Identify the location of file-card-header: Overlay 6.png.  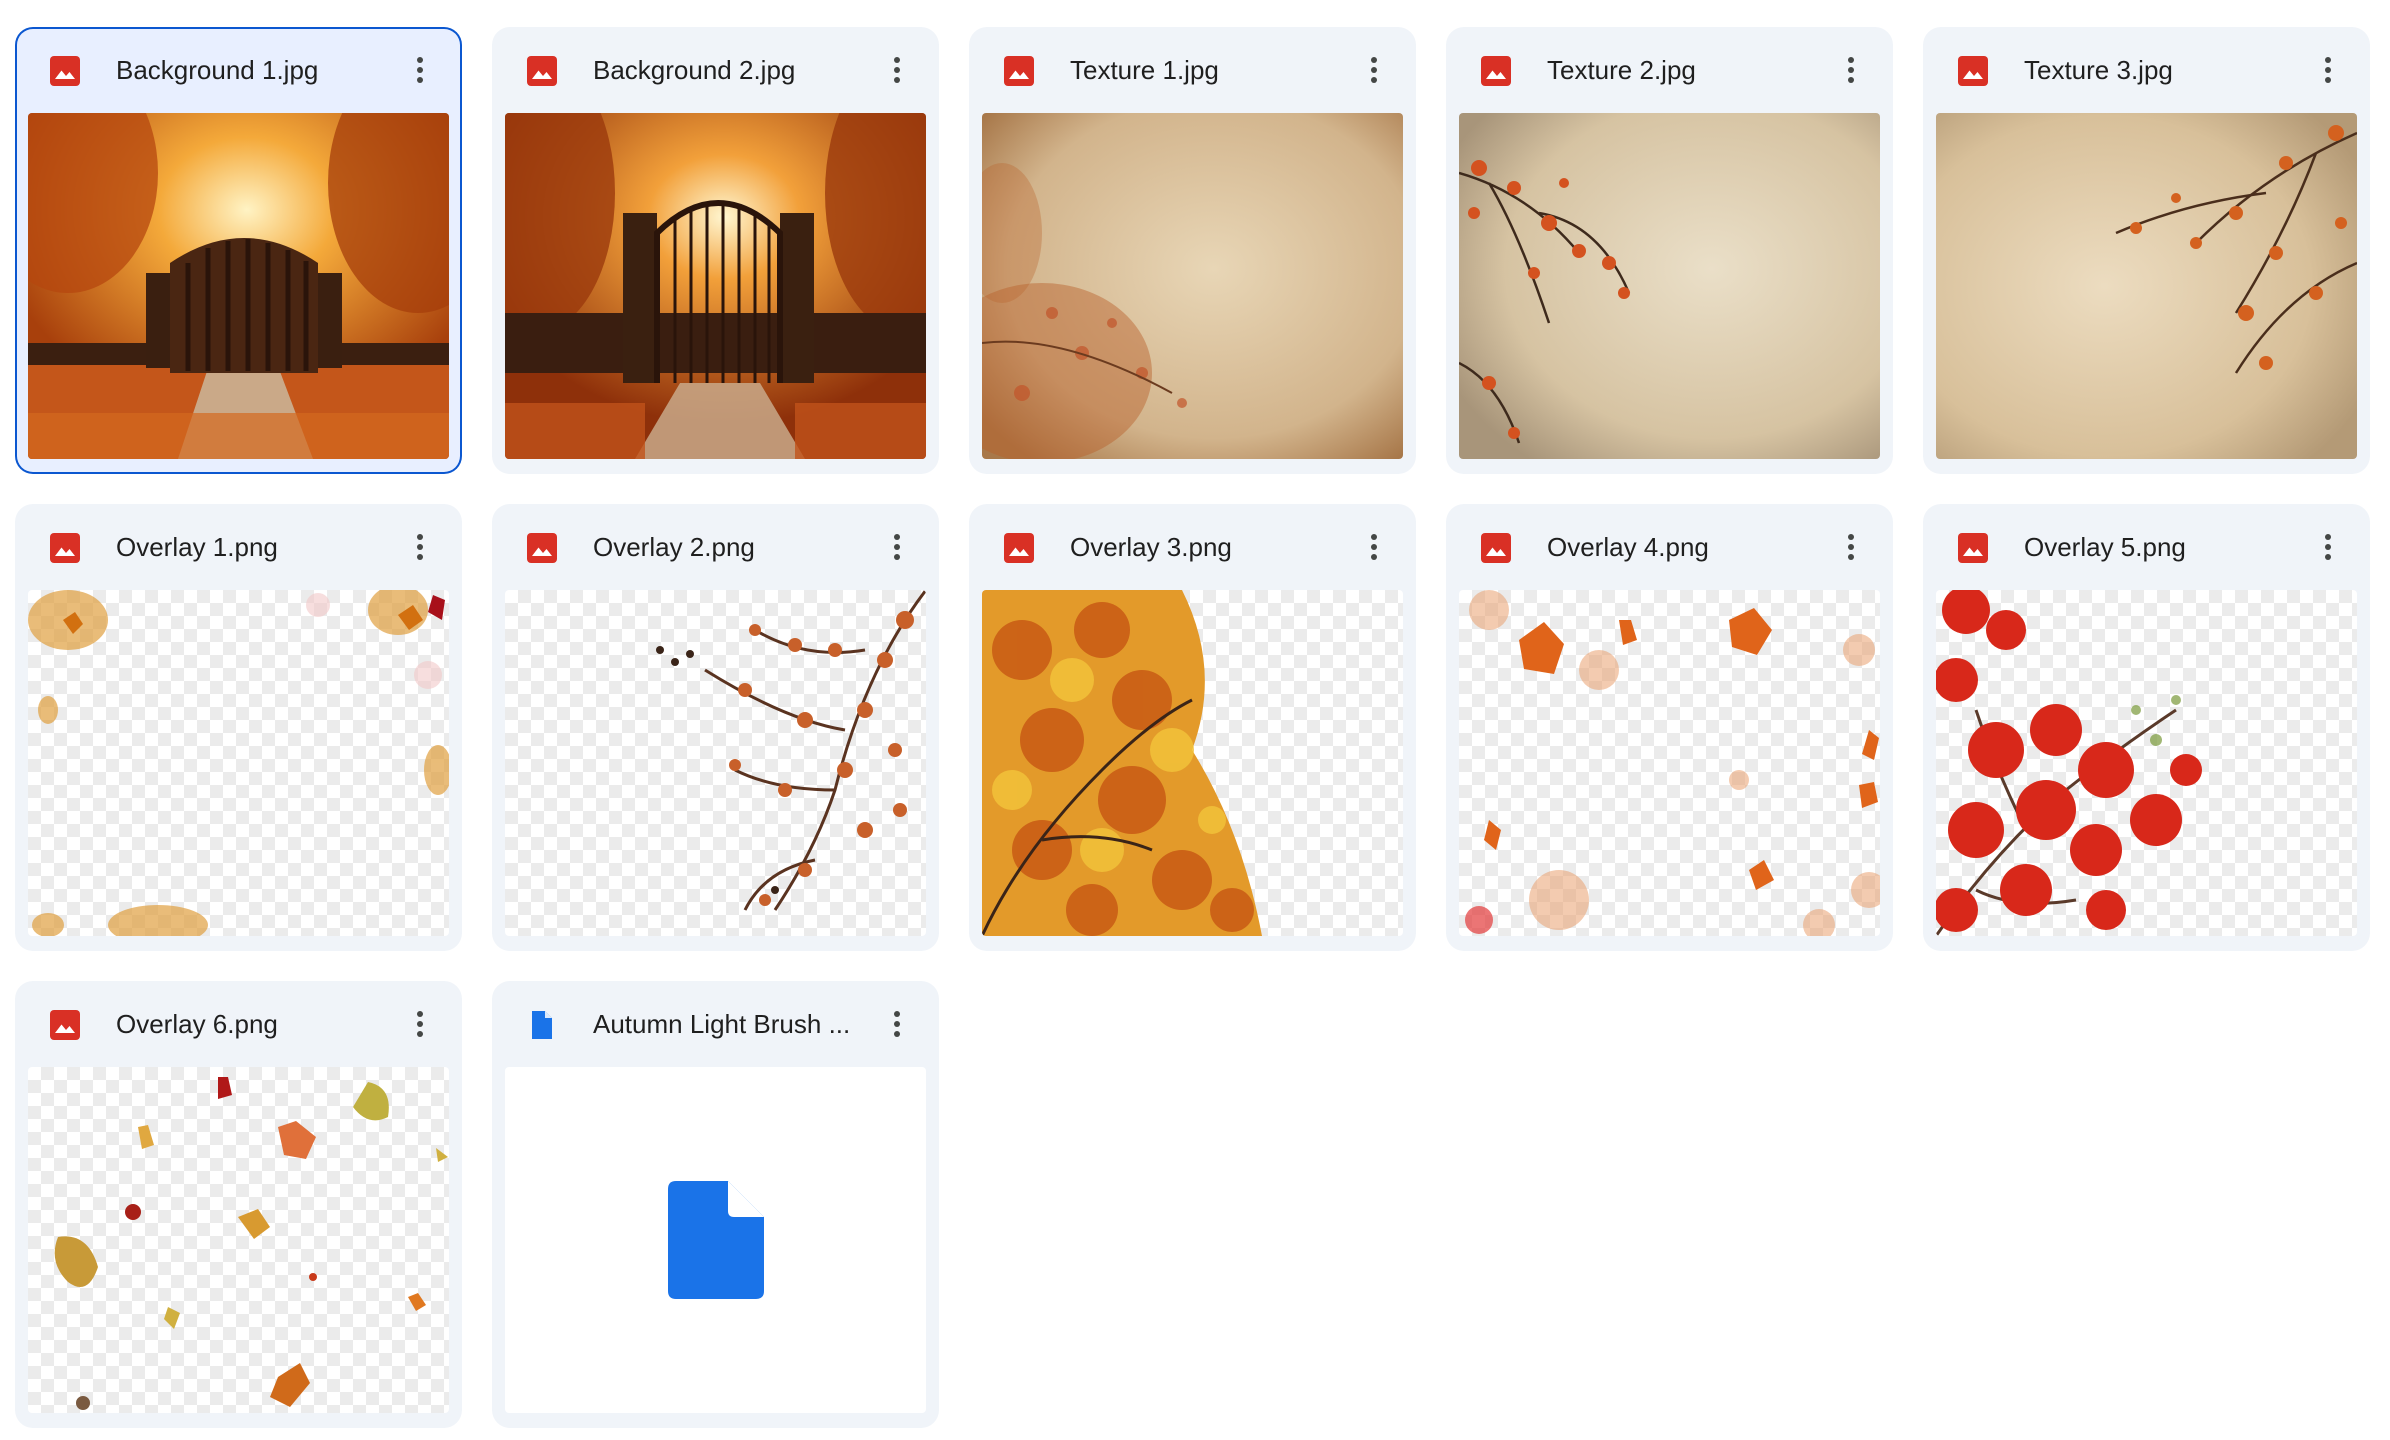
(238, 1024).